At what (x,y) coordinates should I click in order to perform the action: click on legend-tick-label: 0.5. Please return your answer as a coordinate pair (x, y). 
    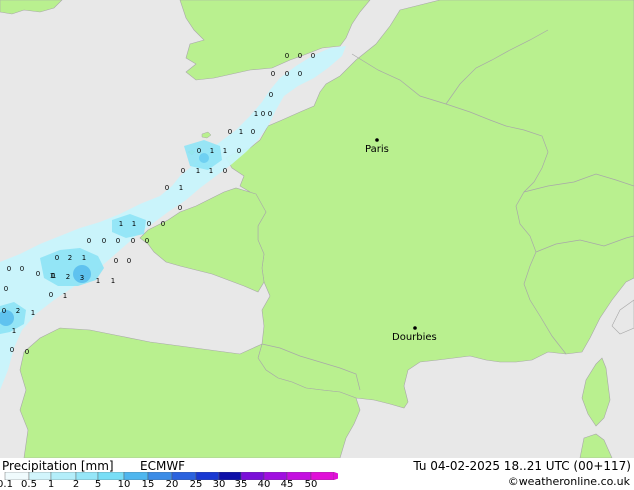
    Looking at the image, I should click on (29, 484).